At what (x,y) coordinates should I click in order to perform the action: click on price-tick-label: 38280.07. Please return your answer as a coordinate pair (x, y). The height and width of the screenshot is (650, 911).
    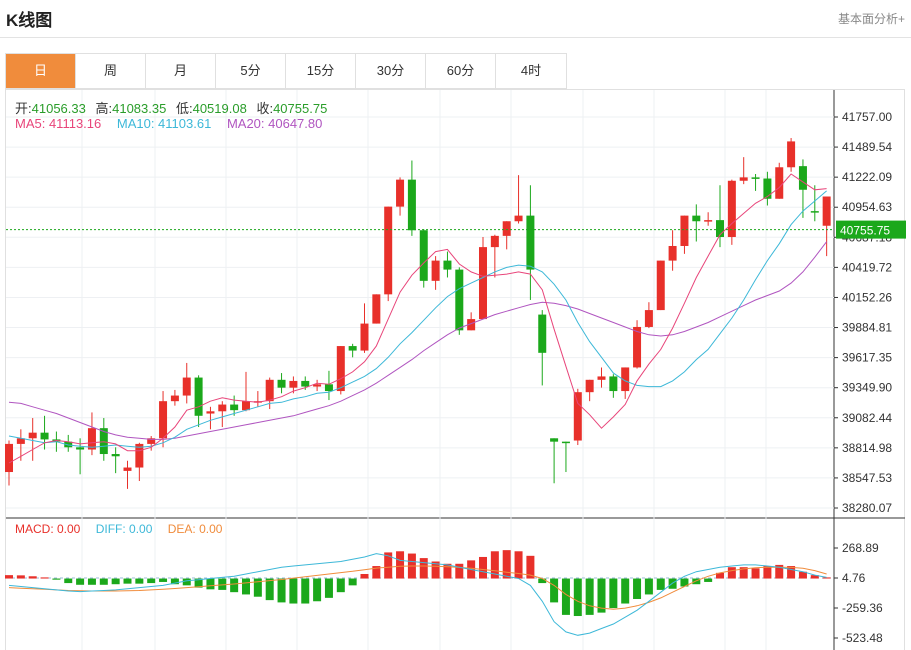
    Looking at the image, I should click on (867, 508).